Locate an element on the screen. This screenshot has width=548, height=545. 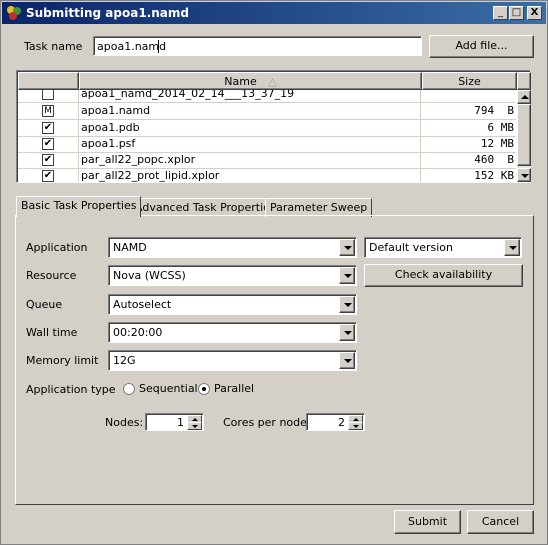
parallel-label: Parallel is located at coordinates (234, 388).